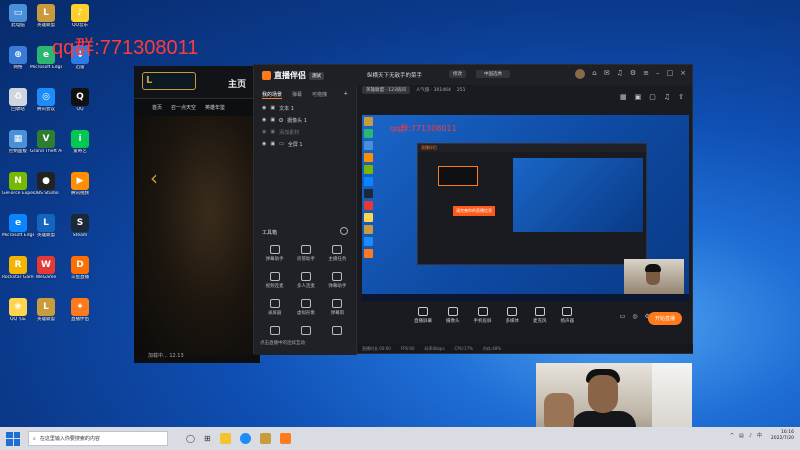  I want to click on desktop-icon: ♪ QQ音乐, so click(80, 16).